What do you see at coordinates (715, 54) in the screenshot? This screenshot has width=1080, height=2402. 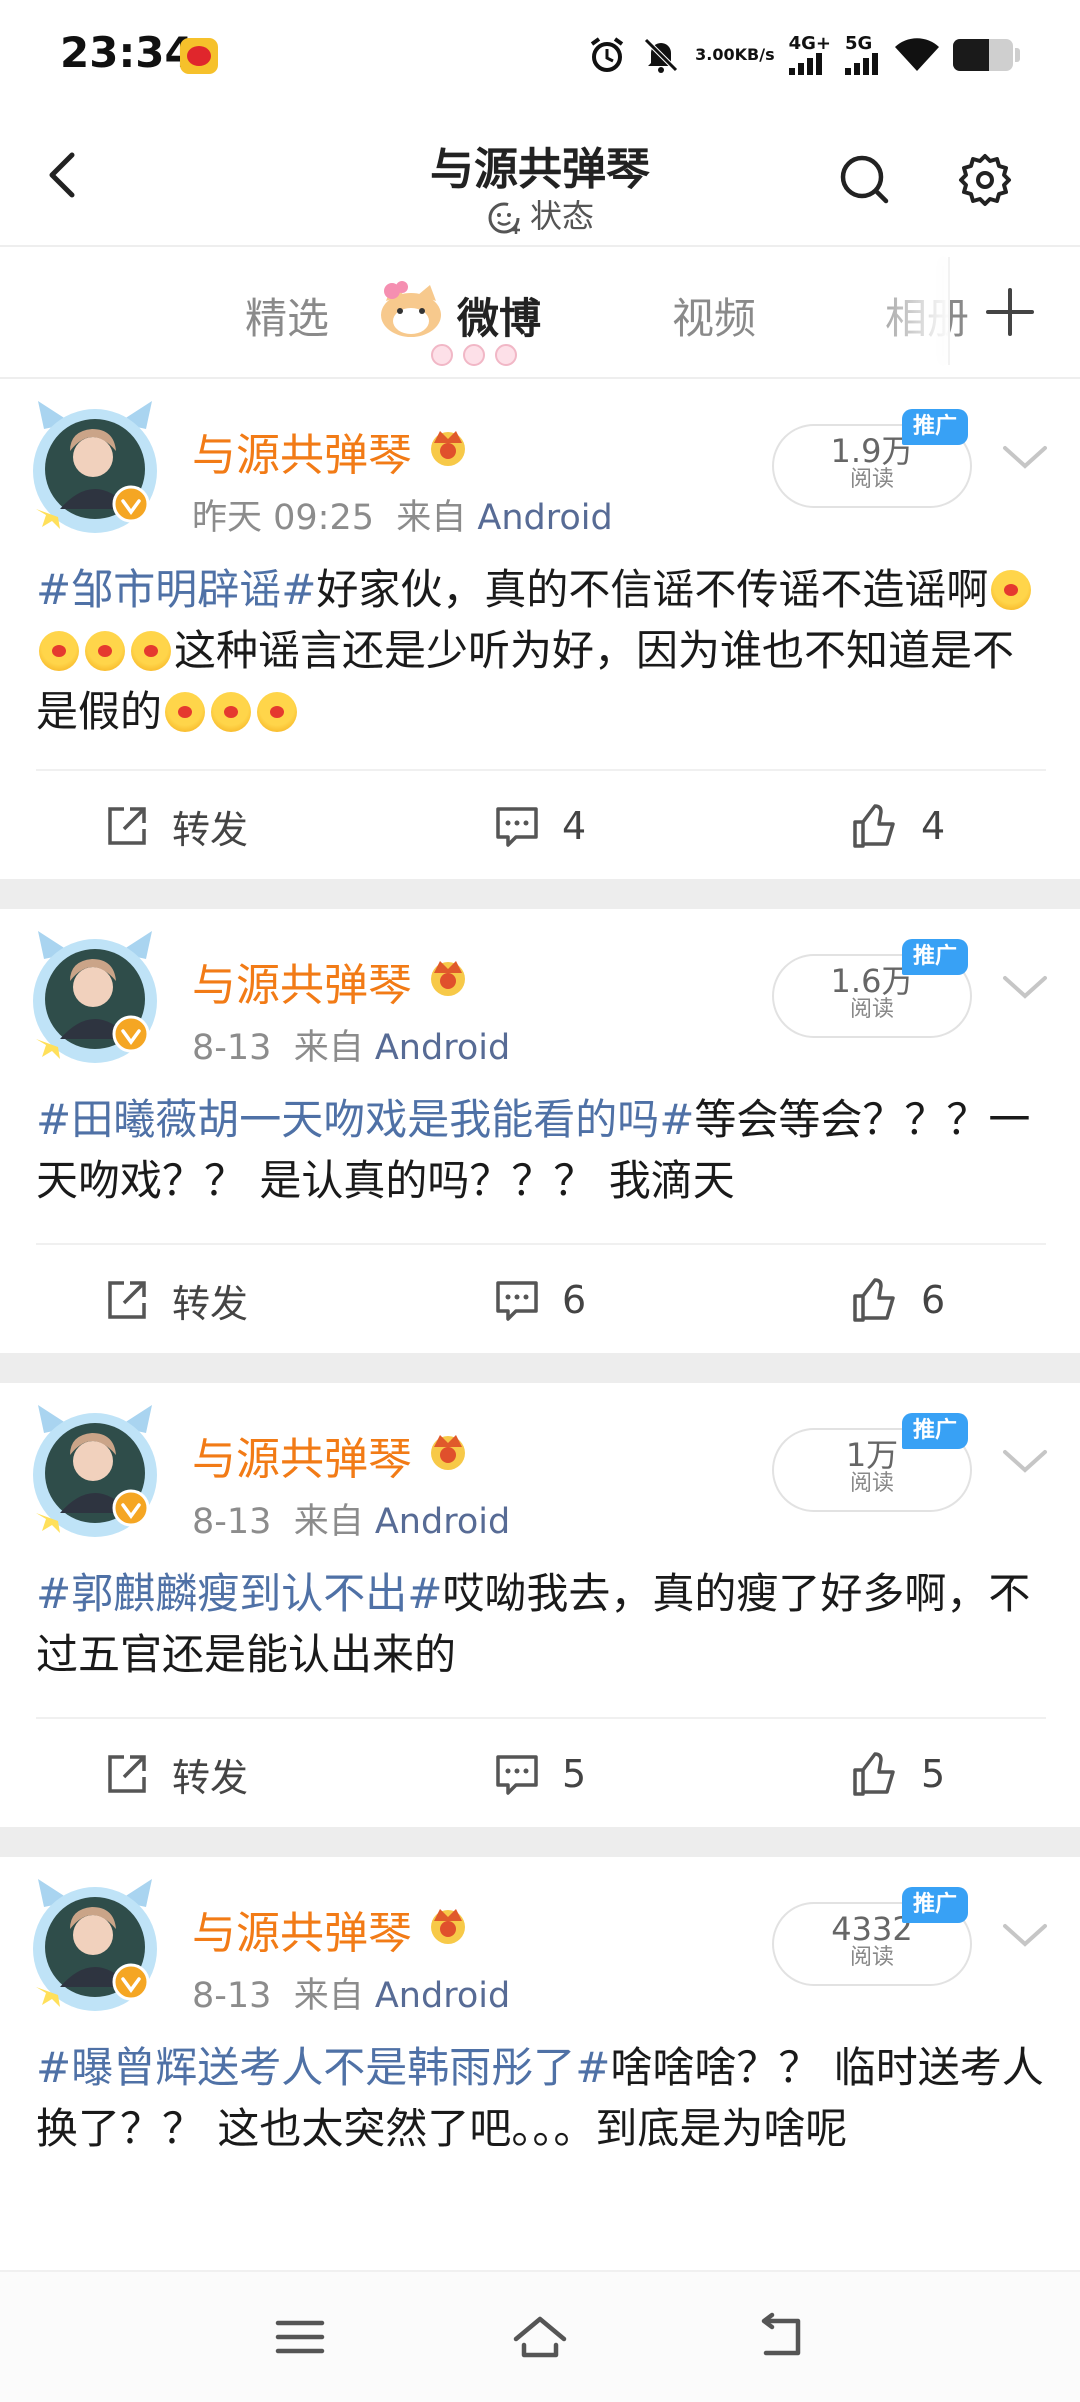 I see `net-speed-value: 3.00` at bounding box center [715, 54].